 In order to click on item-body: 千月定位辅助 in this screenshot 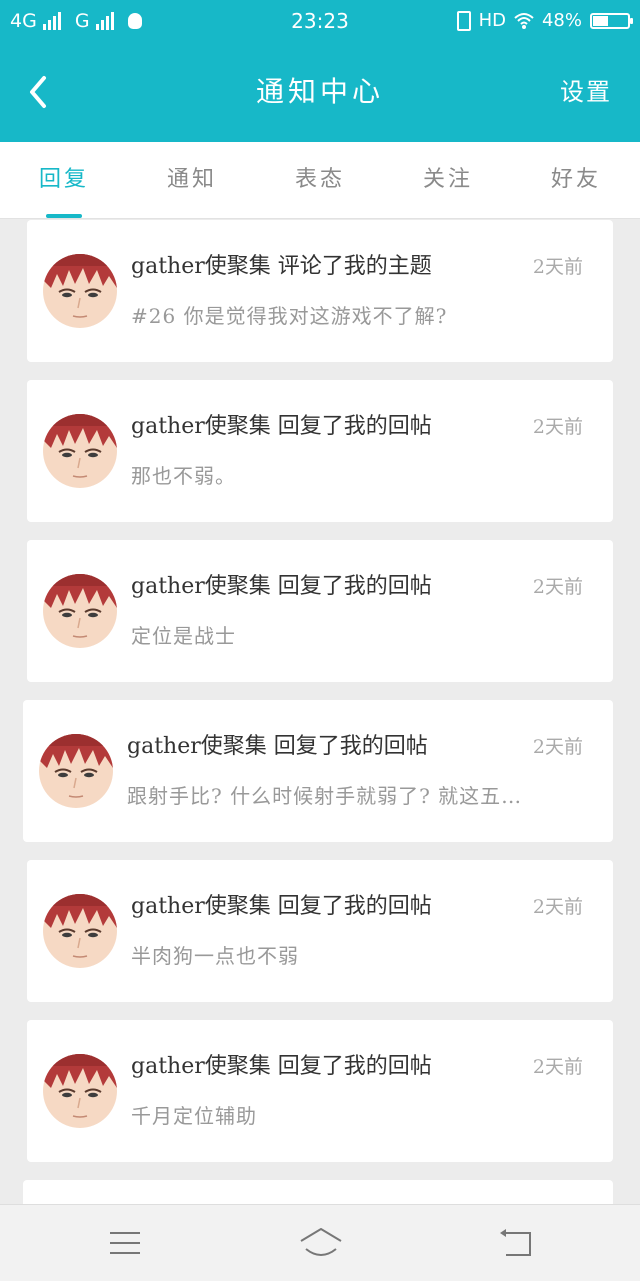, I will do `click(194, 1116)`.